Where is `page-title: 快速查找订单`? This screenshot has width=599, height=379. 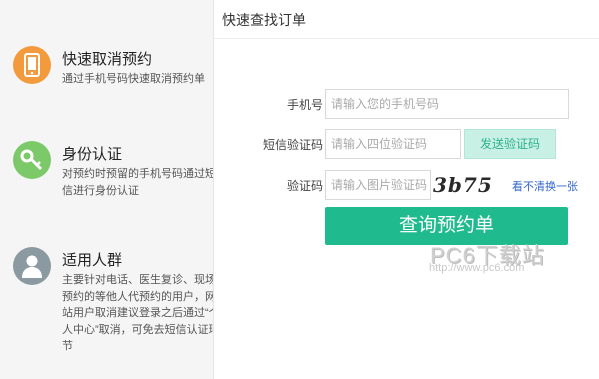
page-title: 快速查找订单 is located at coordinates (264, 20).